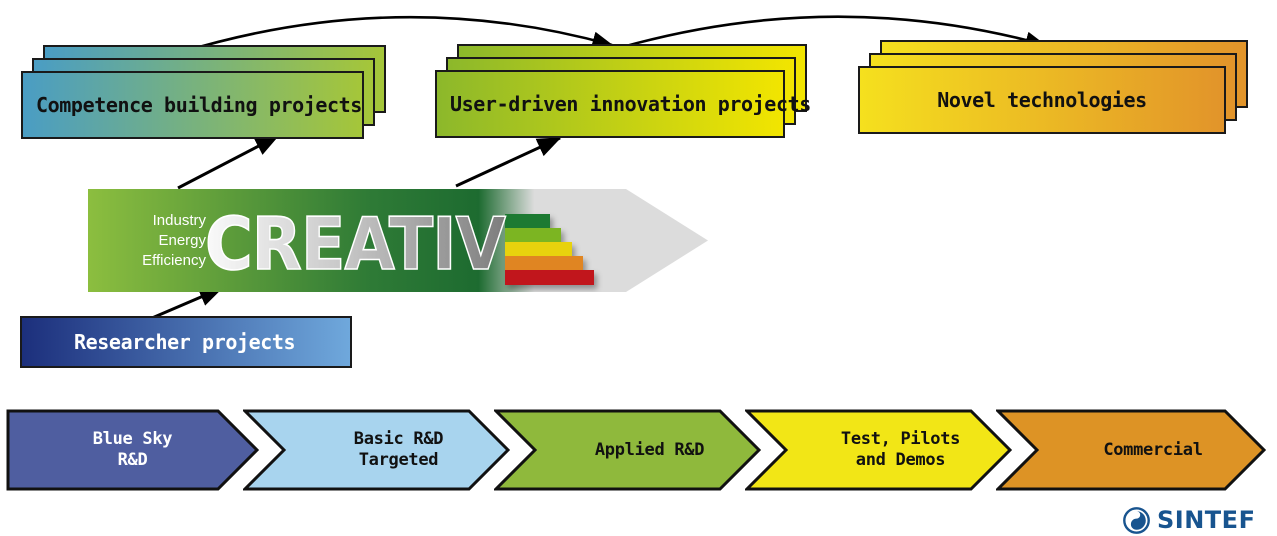 The height and width of the screenshot is (536, 1277). I want to click on stack-label: User-driven innovation projects, so click(630, 104).